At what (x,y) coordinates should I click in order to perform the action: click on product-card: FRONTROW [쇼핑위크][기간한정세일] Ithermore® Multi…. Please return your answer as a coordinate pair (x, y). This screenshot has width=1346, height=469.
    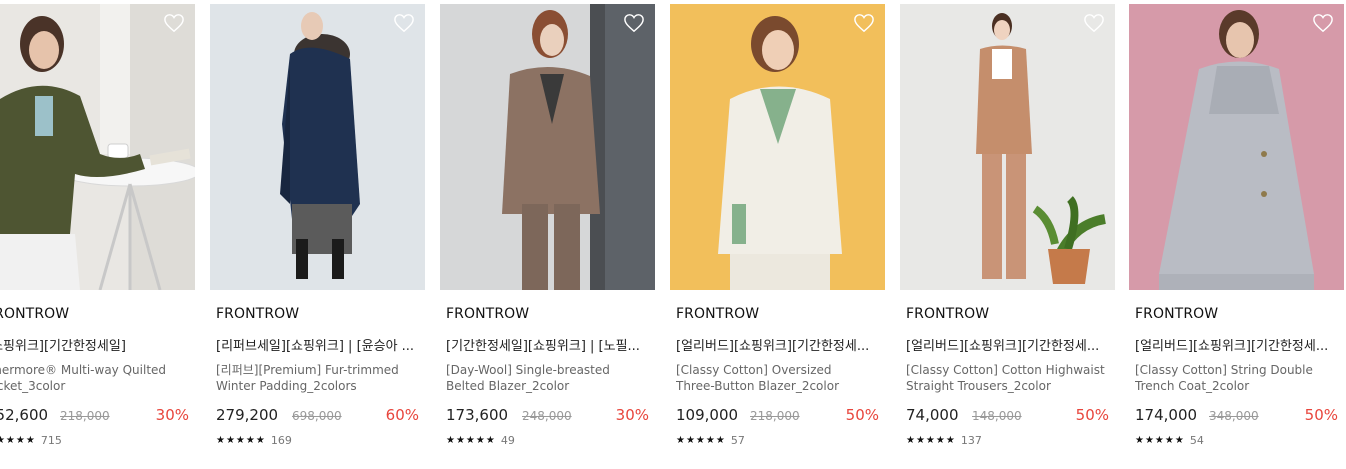
    Looking at the image, I should click on (97, 234).